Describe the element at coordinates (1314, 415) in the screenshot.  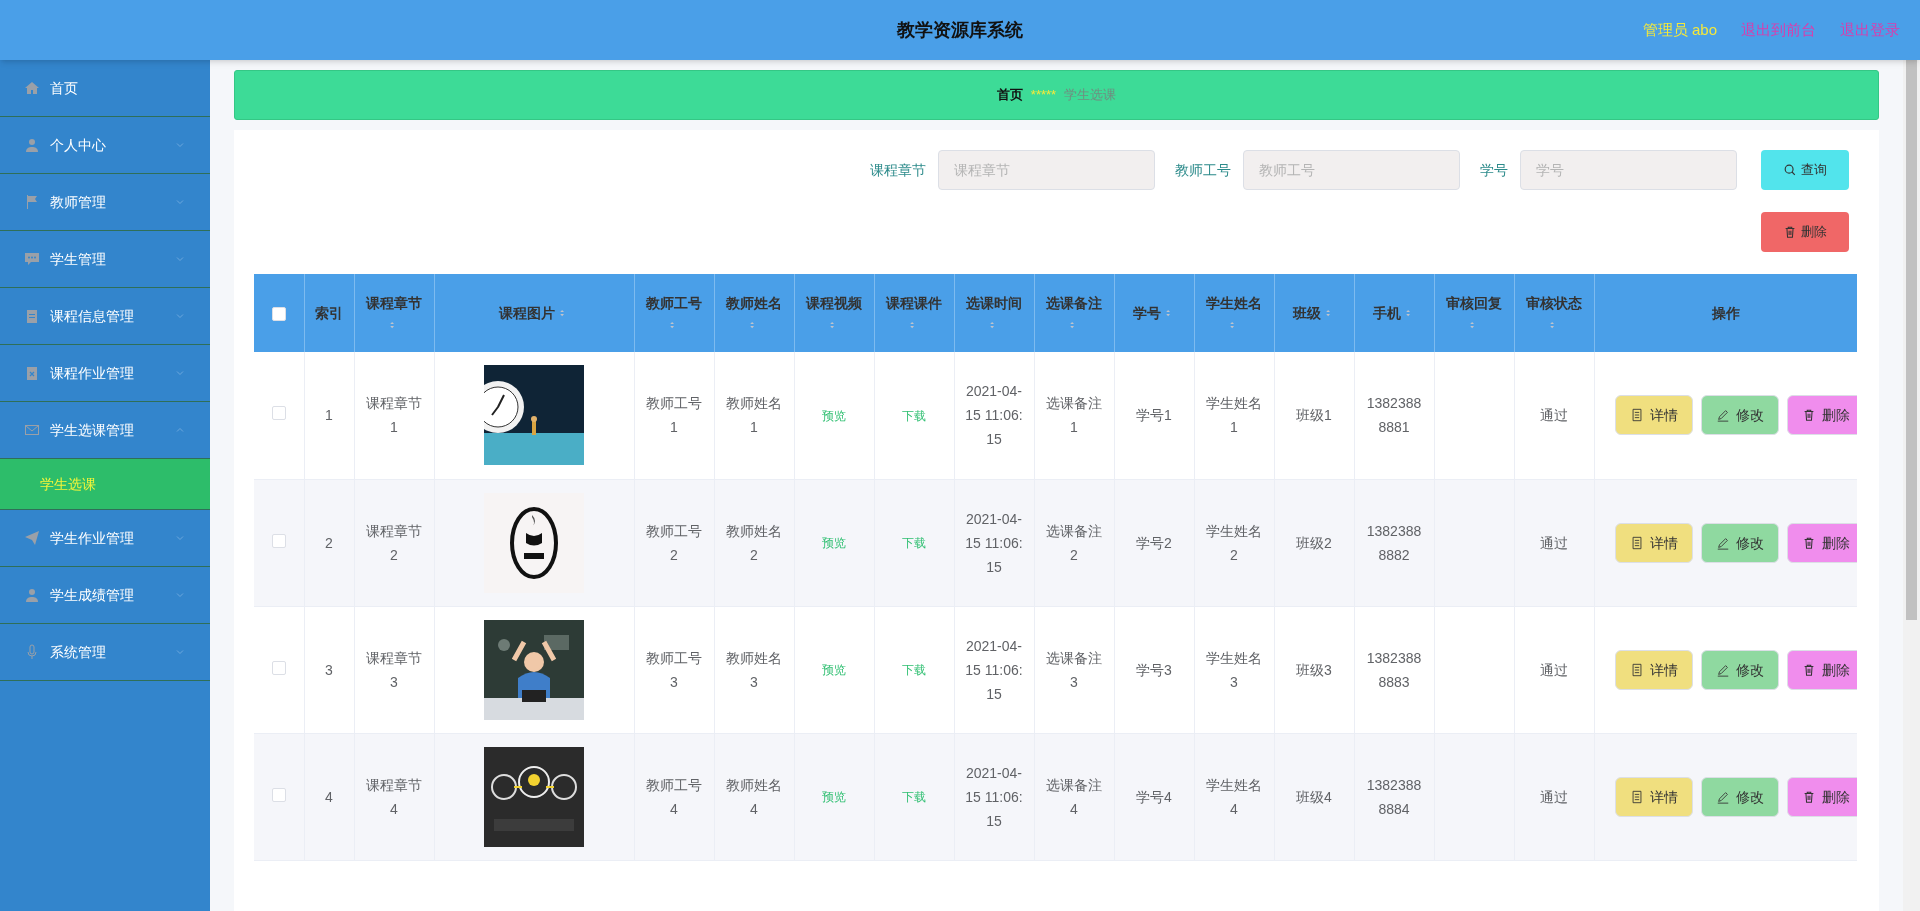
I see `table-cell: 班级1` at that location.